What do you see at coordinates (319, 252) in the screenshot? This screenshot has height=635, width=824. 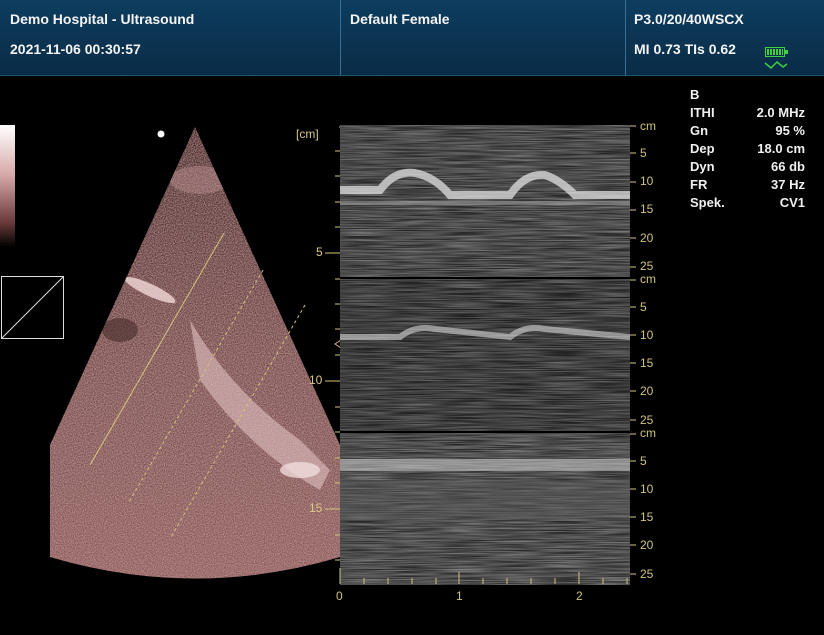 I see `depth-label: 5` at bounding box center [319, 252].